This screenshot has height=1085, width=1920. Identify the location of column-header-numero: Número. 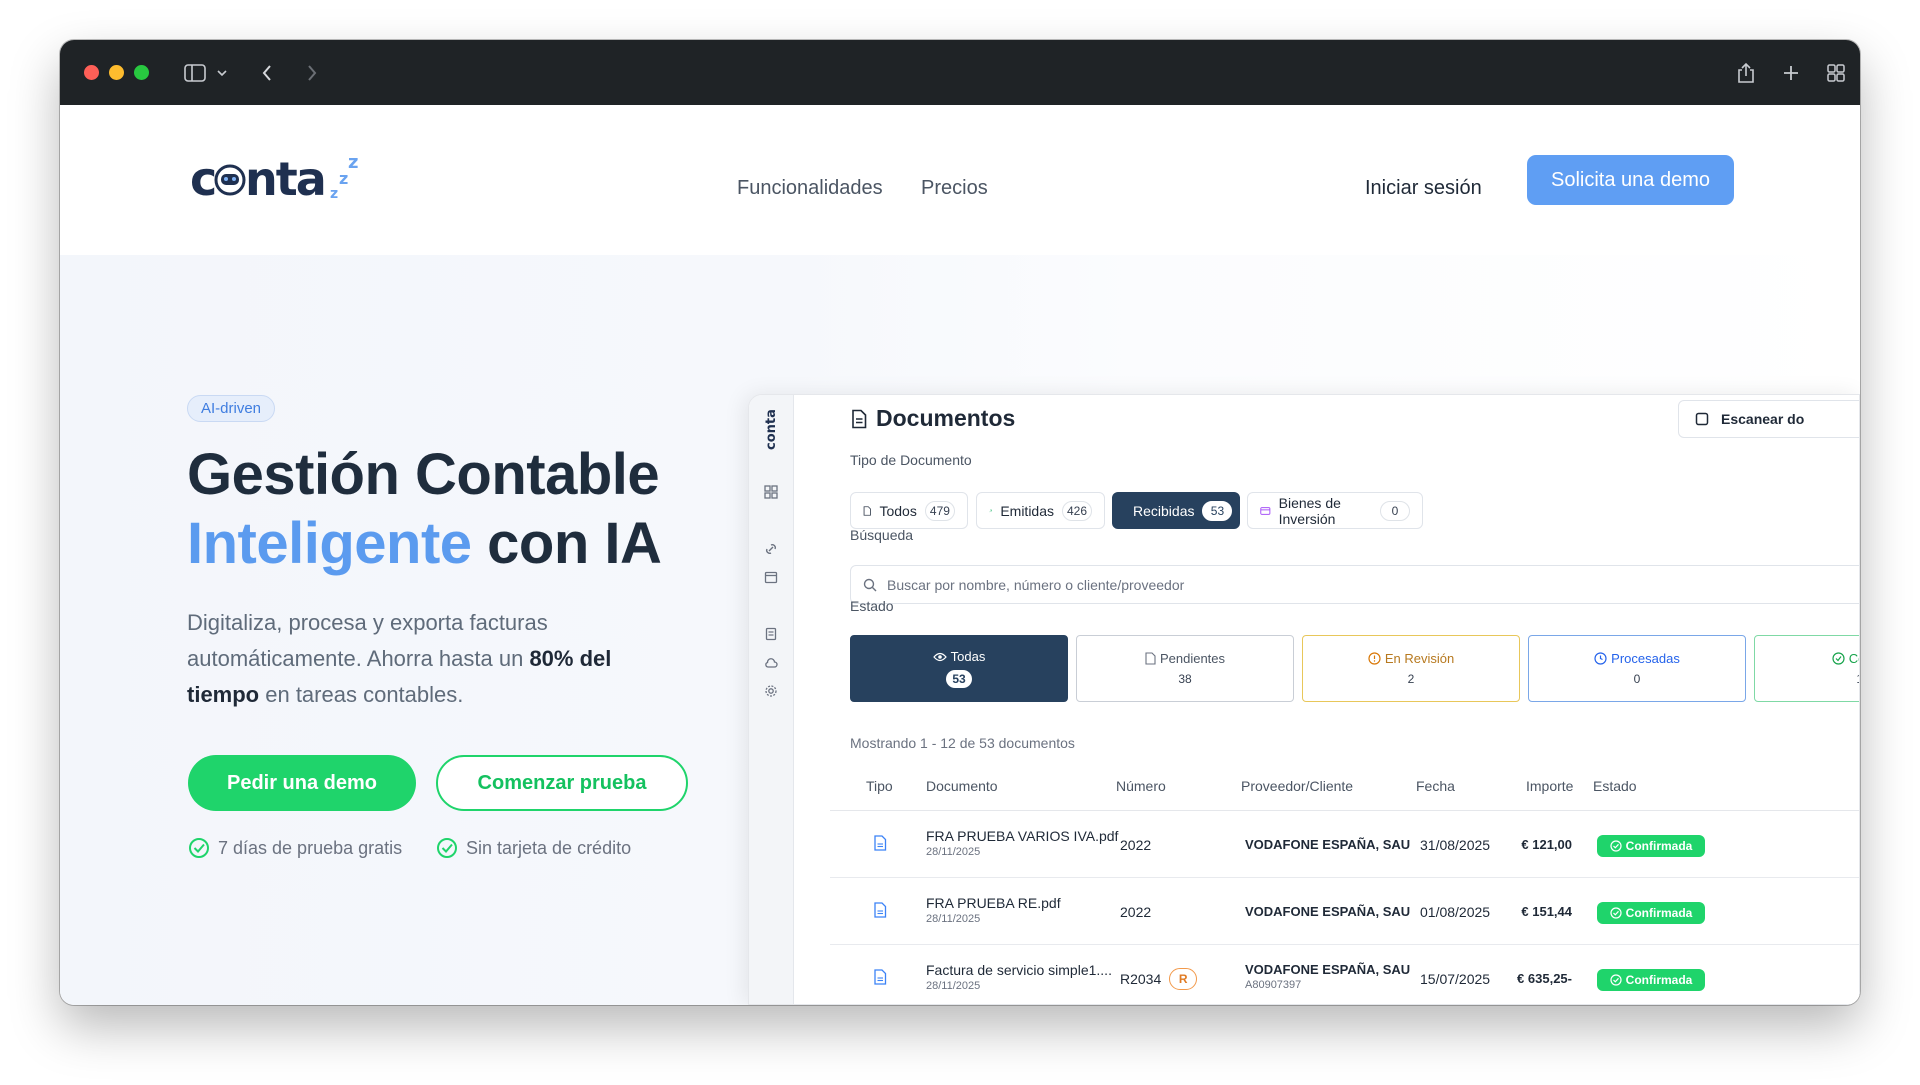
(1141, 786).